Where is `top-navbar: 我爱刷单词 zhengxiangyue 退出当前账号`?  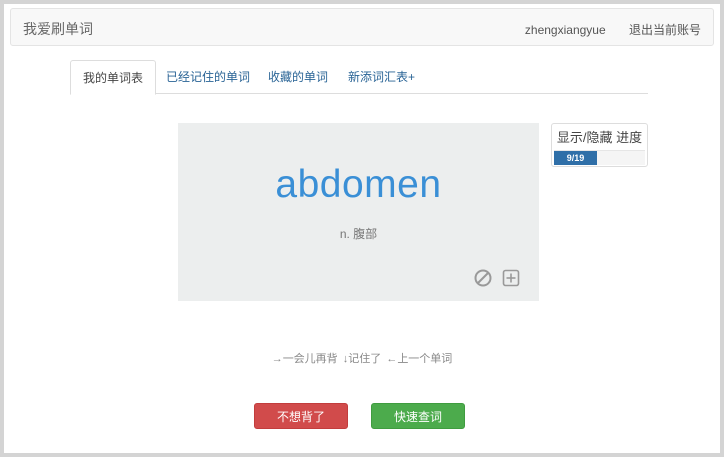 top-navbar: 我爱刷单词 zhengxiangyue 退出当前账号 is located at coordinates (362, 27).